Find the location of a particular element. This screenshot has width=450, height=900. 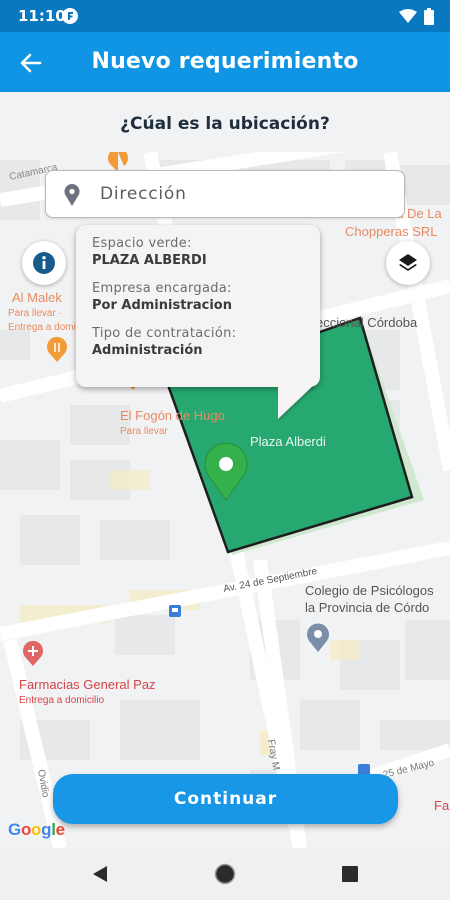

address-search-box is located at coordinates (225, 194).